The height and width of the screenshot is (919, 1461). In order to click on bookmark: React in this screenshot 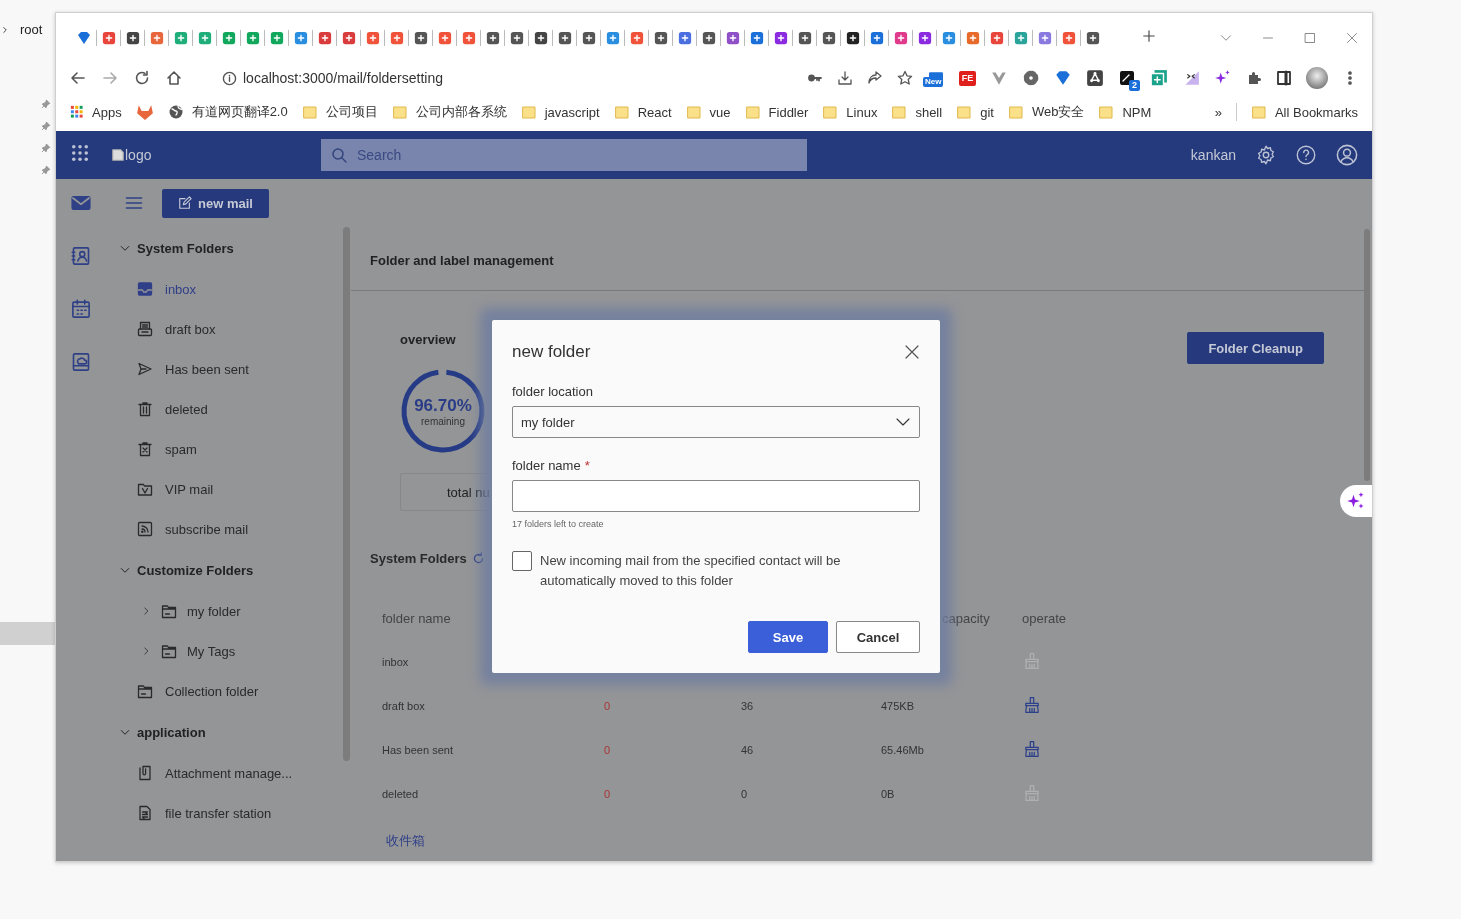, I will do `click(642, 112)`.